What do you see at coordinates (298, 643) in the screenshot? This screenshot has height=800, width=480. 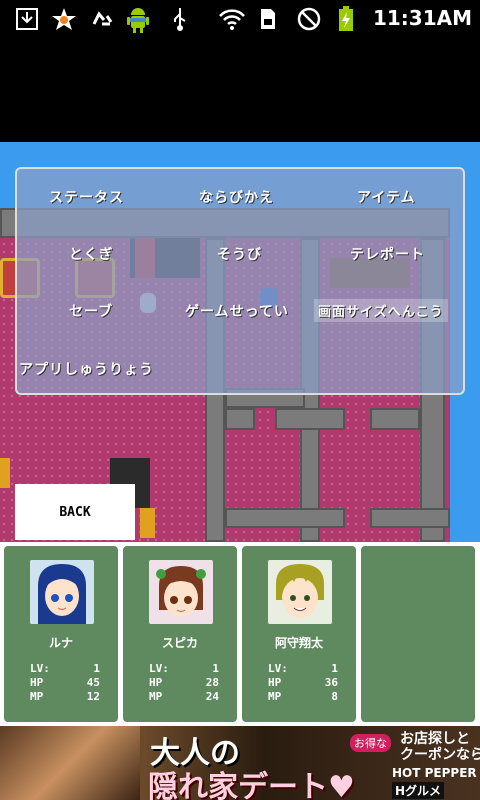 I see `character-name: 阿守翔太` at bounding box center [298, 643].